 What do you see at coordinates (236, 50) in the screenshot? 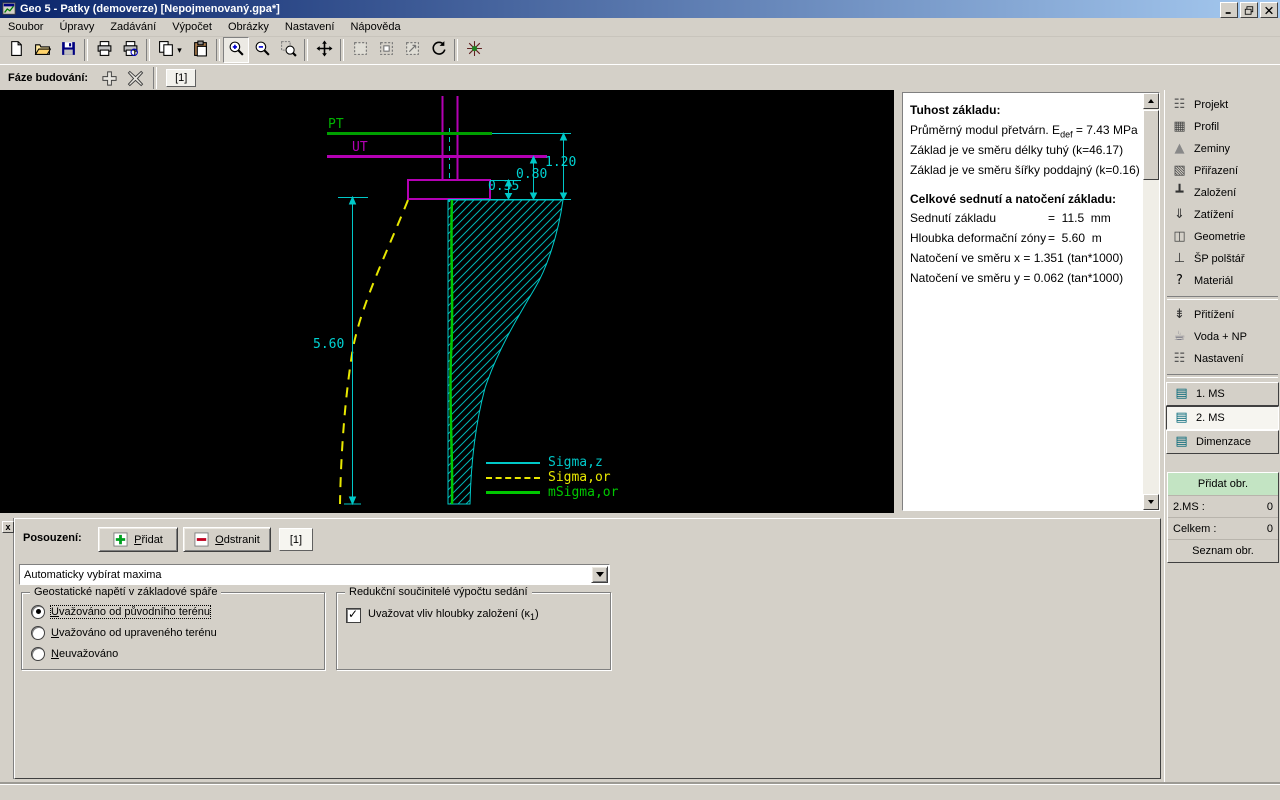
I see `zoom-in-button` at bounding box center [236, 50].